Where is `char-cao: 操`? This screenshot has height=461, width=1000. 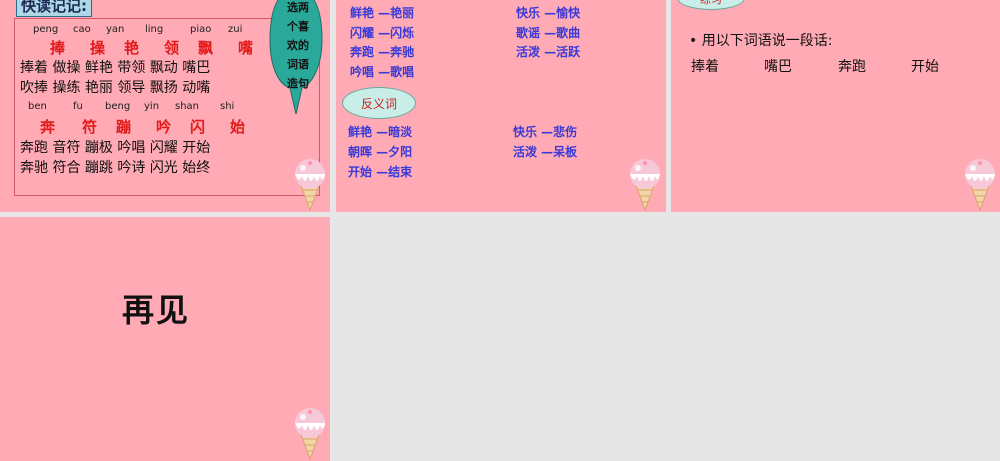 char-cao: 操 is located at coordinates (98, 48).